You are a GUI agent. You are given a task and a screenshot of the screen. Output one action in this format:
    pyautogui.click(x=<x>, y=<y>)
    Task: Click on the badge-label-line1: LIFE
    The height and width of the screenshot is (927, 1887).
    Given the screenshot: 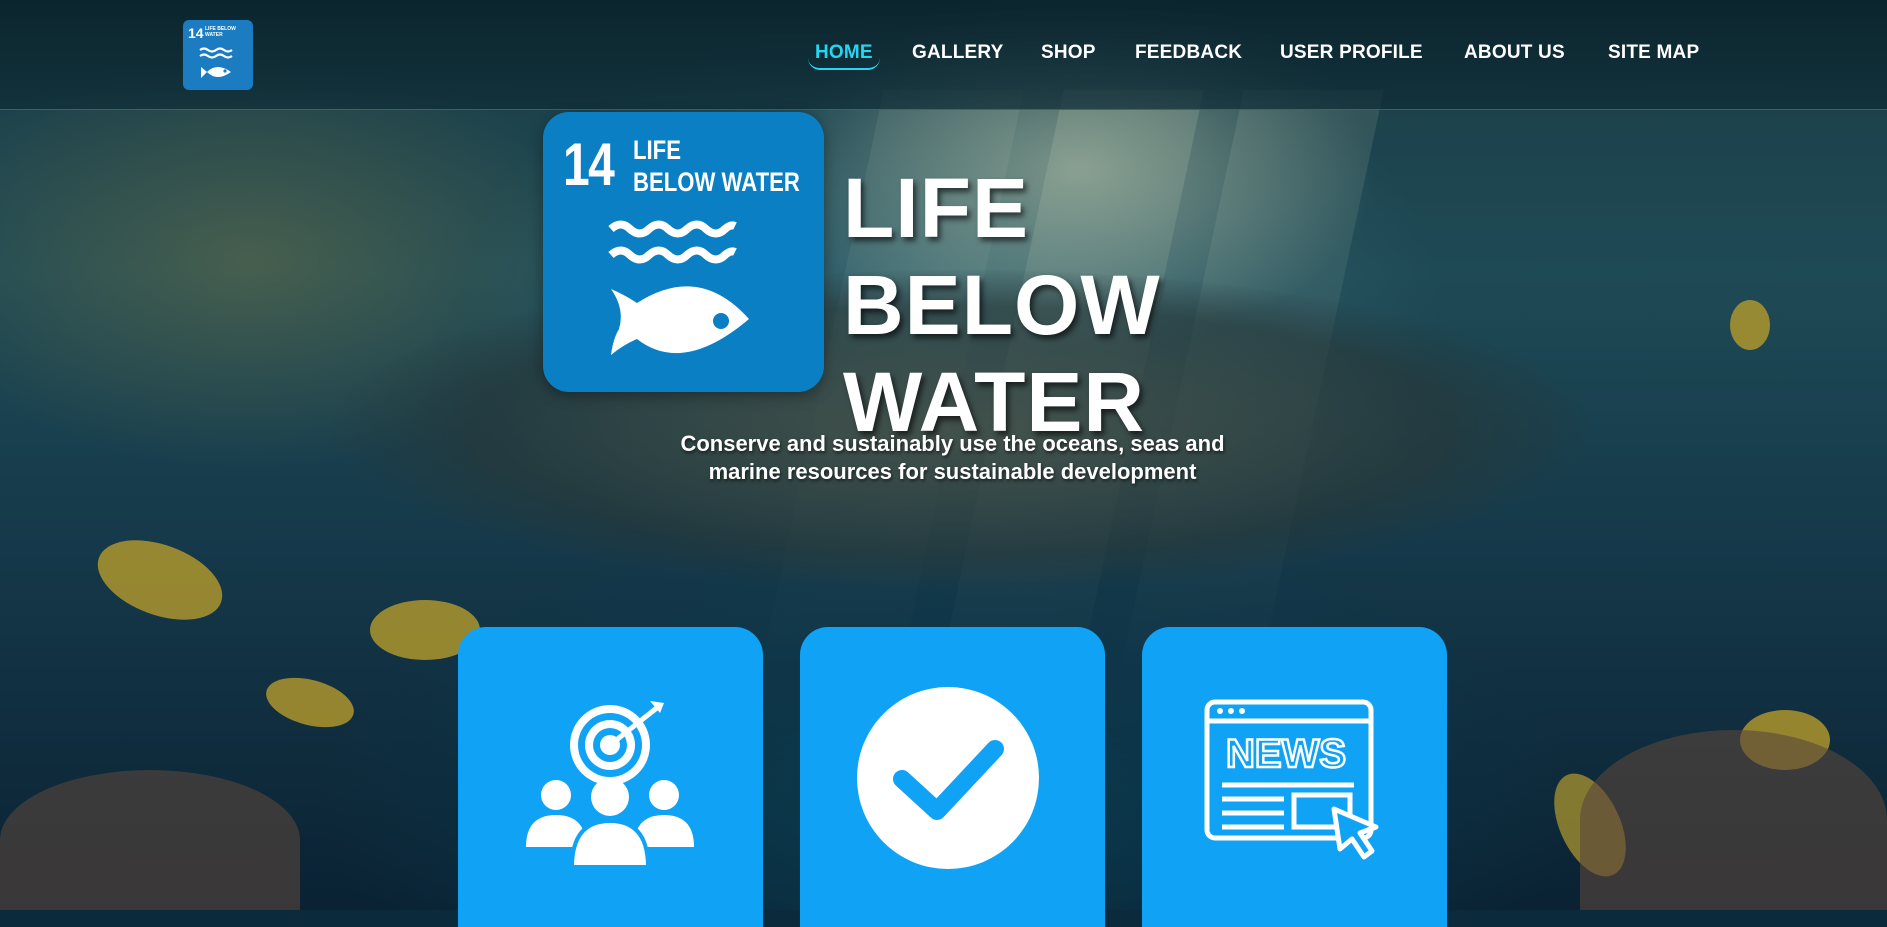 What is the action you would take?
    pyautogui.click(x=657, y=150)
    